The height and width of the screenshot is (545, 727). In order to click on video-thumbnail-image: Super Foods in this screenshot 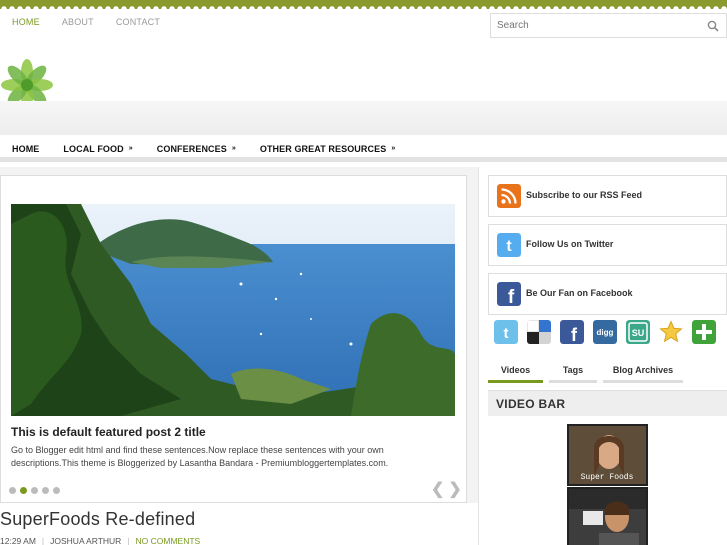, I will do `click(607, 455)`.